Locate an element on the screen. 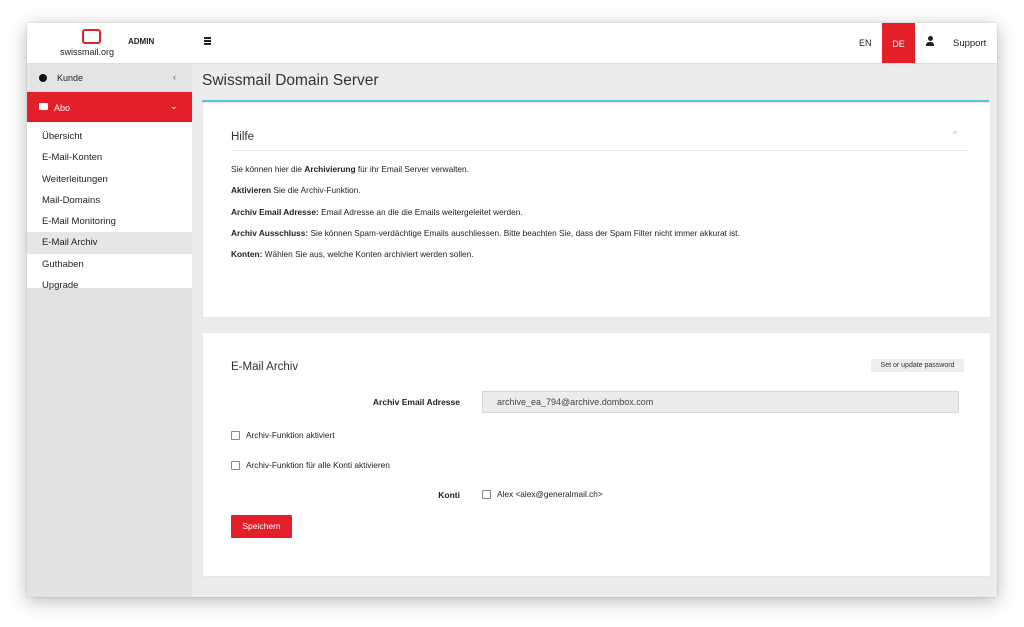  set-password-button: Set or update password is located at coordinates (917, 365).